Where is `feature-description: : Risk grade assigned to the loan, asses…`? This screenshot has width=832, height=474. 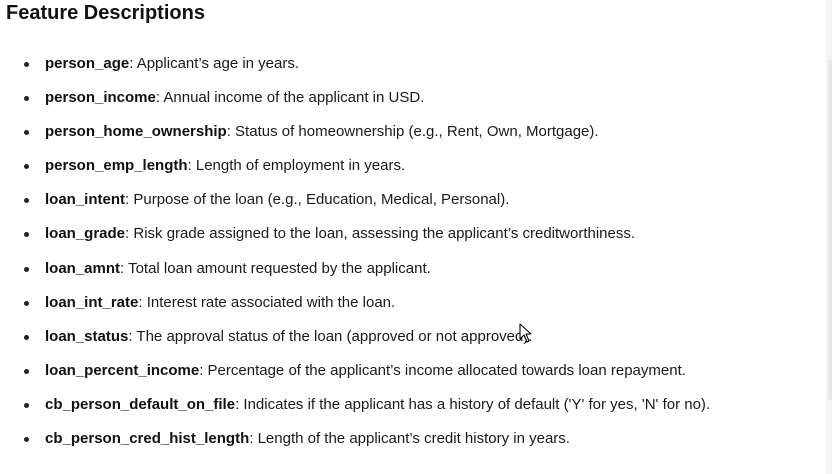 feature-description: : Risk grade assigned to the loan, asses… is located at coordinates (380, 234).